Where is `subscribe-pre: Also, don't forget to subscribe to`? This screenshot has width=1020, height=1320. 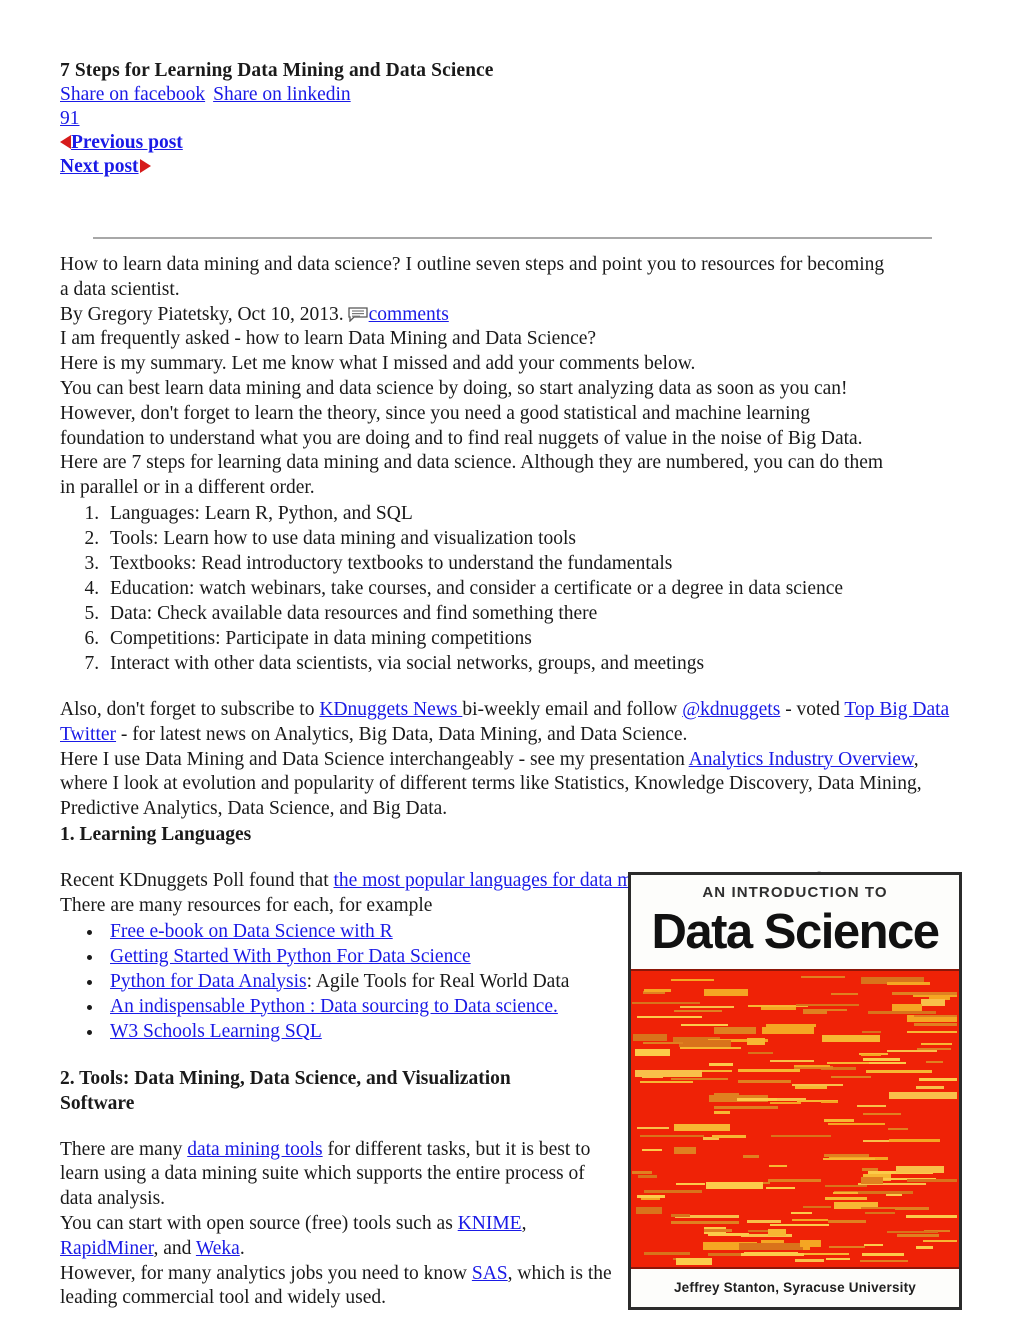
subscribe-pre: Also, don't forget to subscribe to is located at coordinates (190, 709).